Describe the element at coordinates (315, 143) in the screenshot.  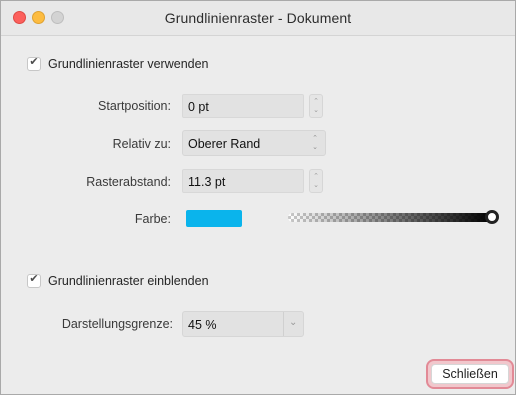
I see `updown-arrows-icon: ⌃ ⌄` at that location.